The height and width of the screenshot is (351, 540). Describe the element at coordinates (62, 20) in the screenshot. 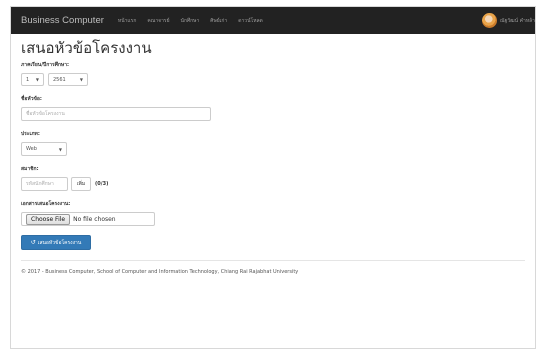

I see `navbar-brand: Business Computer` at that location.